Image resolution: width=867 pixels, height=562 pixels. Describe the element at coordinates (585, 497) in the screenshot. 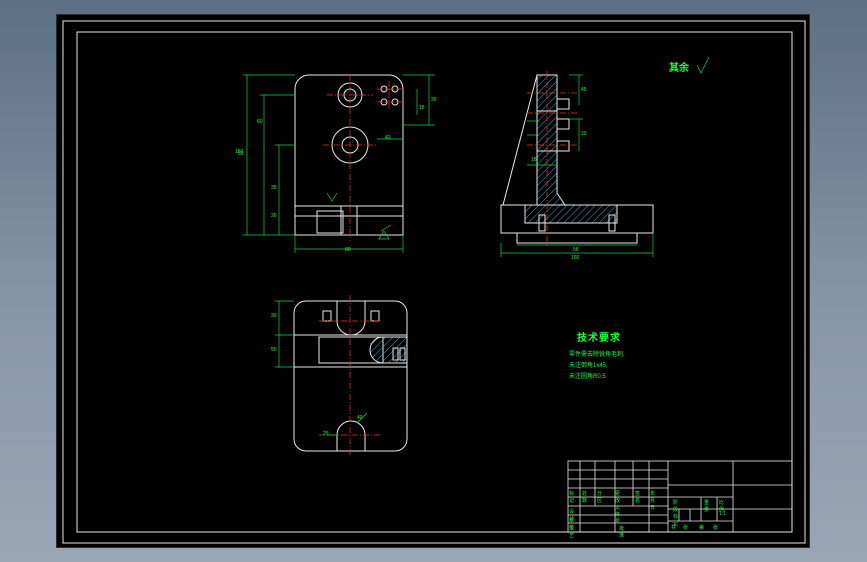

I see `tb-label: 处数` at that location.